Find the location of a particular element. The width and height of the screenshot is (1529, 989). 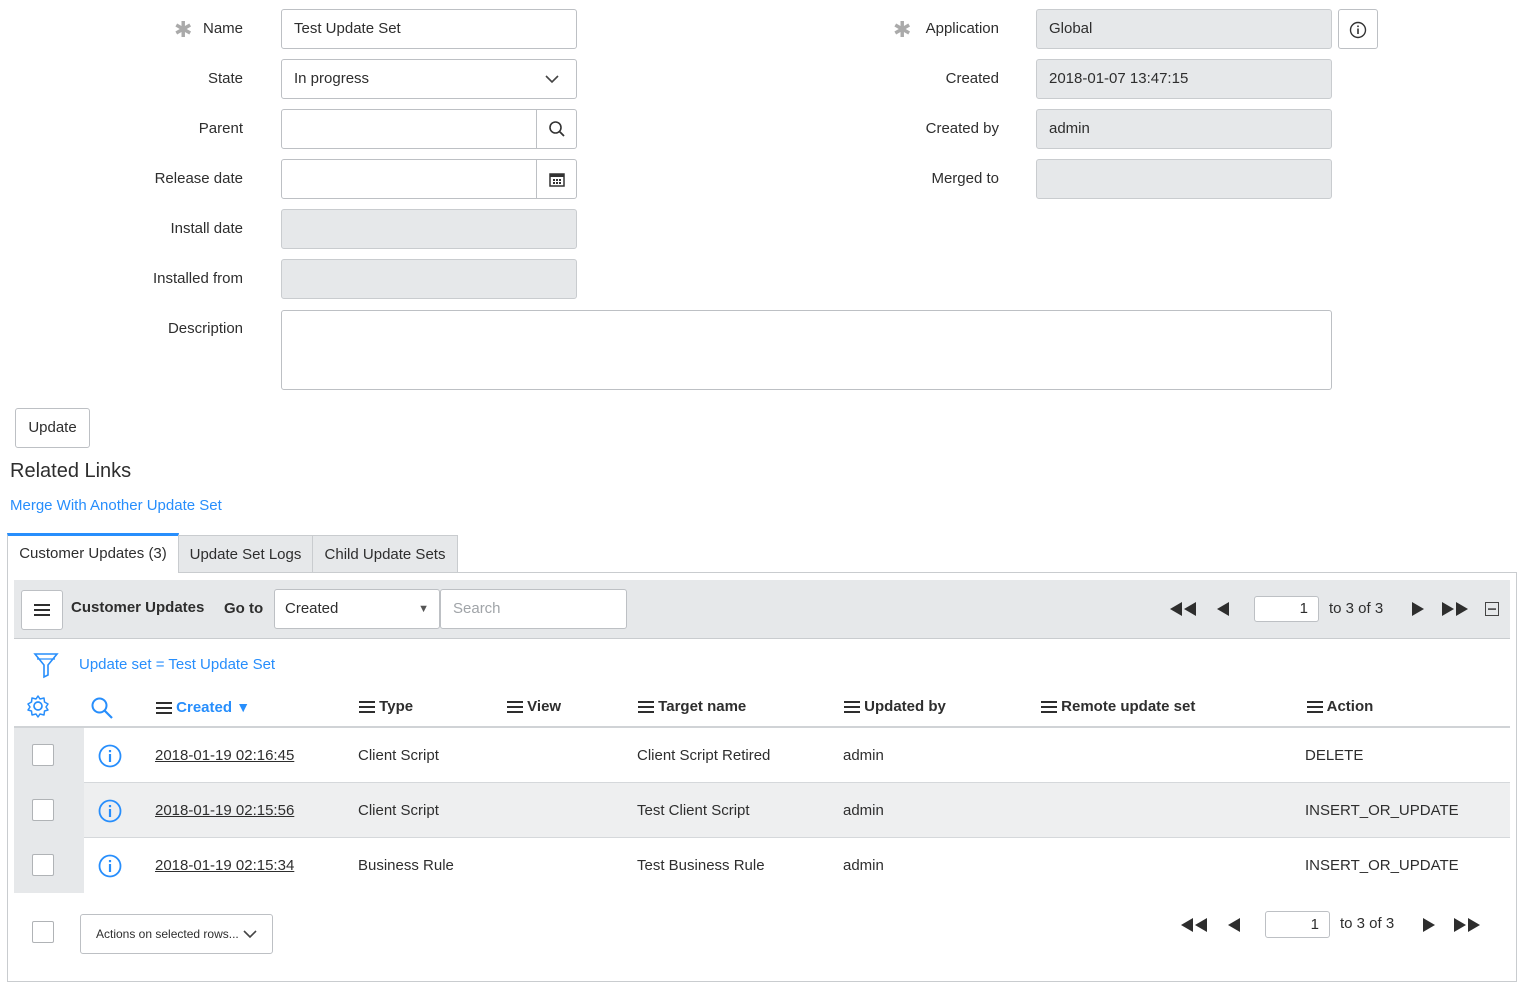

chevron-down-icon is located at coordinates (552, 79).